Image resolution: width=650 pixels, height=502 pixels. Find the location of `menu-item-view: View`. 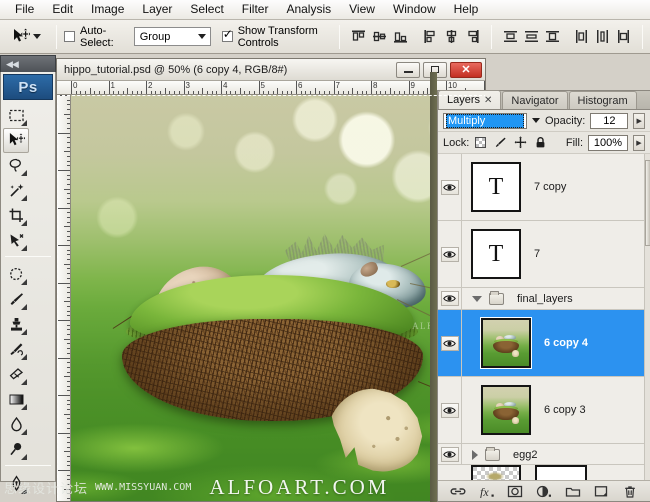

menu-item-view: View is located at coordinates (362, 10).